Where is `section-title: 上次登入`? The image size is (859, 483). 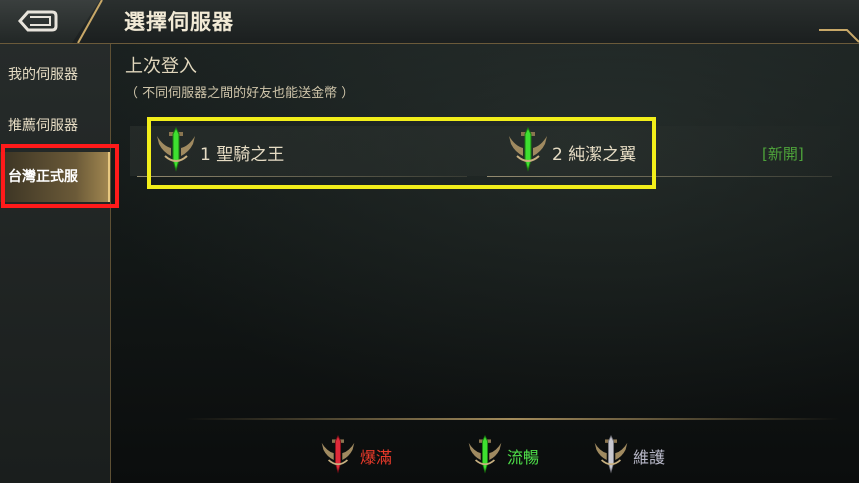 section-title: 上次登入 is located at coordinates (161, 66).